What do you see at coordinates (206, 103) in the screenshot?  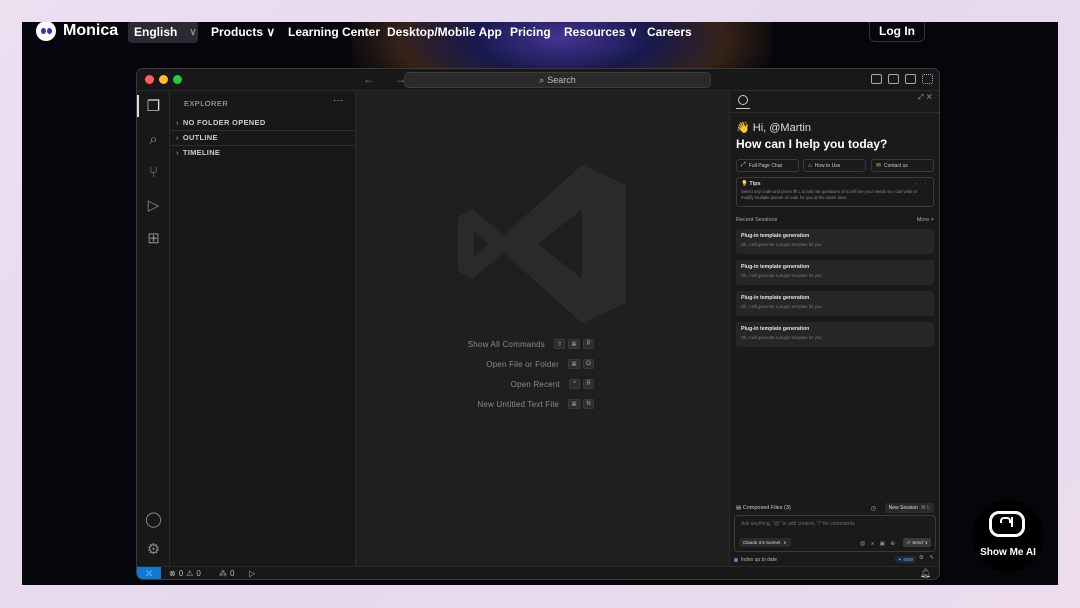 I see `explorer-title: EXPLORER` at bounding box center [206, 103].